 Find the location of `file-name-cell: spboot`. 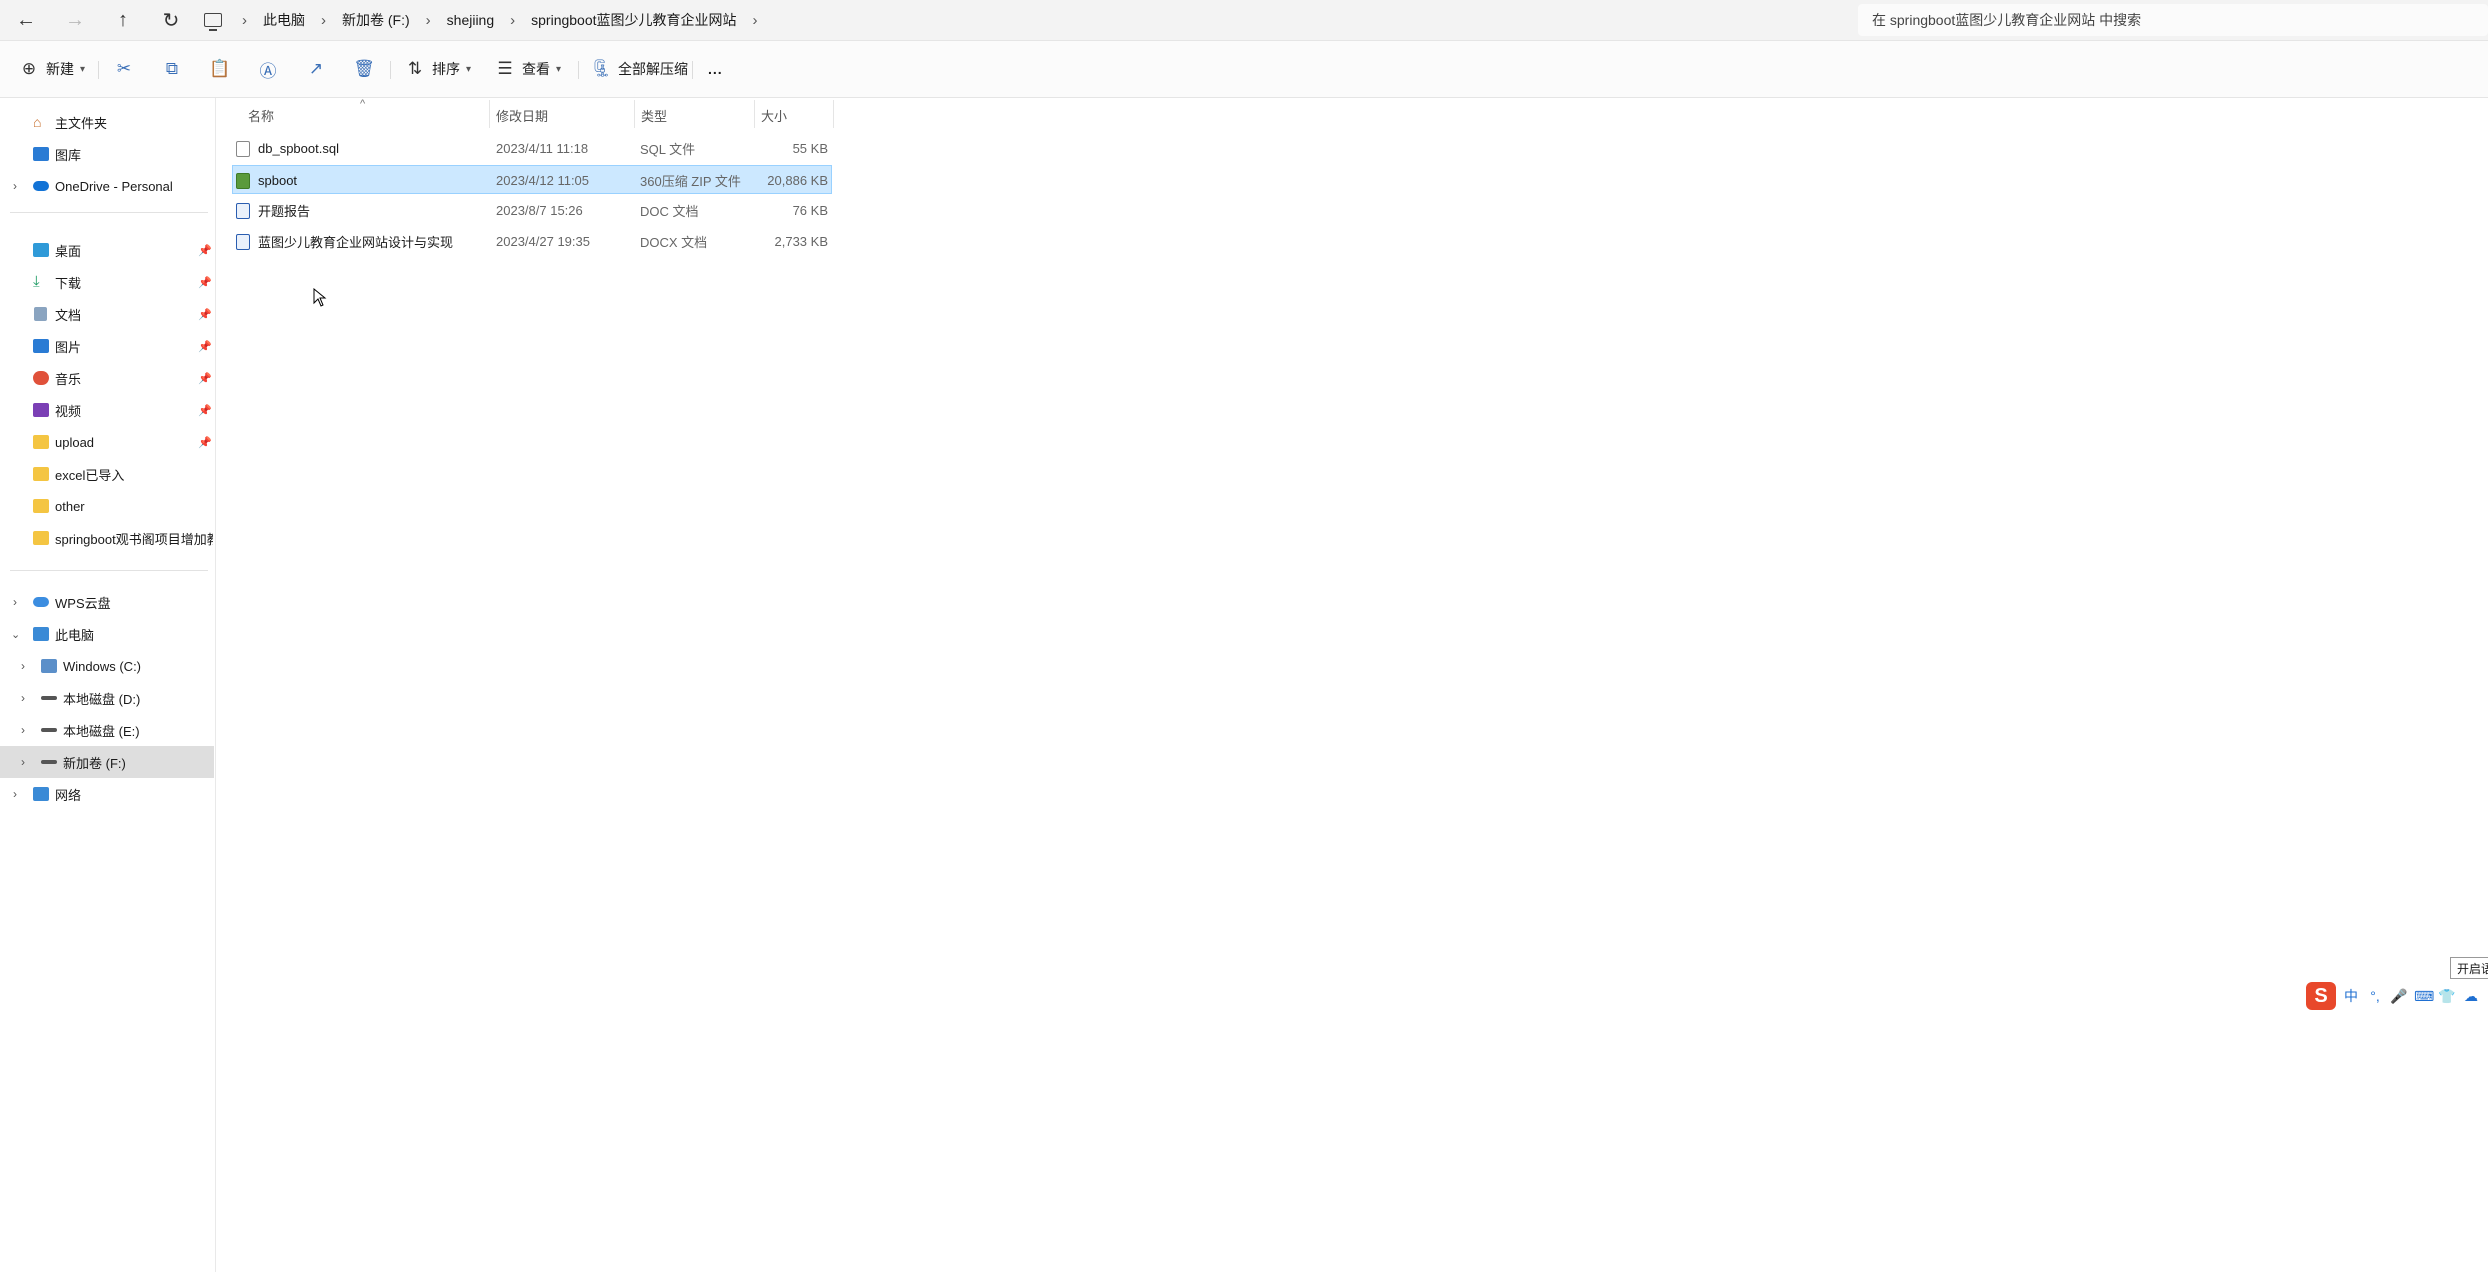

file-name-cell: spboot is located at coordinates (361, 180).